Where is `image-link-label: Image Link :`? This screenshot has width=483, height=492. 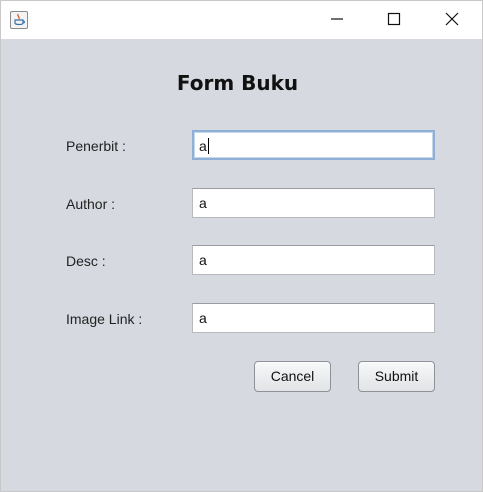
image-link-label: Image Link : is located at coordinates (104, 319).